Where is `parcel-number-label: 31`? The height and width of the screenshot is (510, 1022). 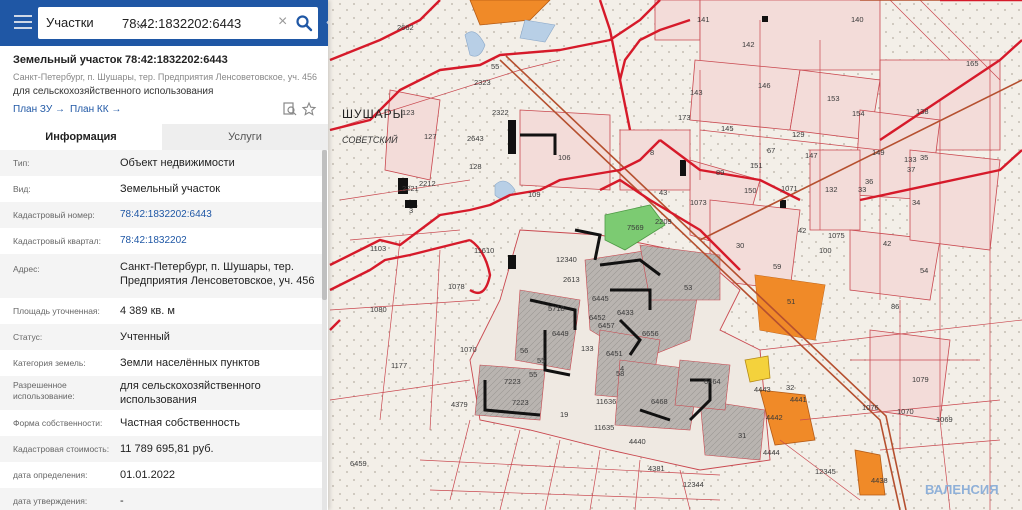
parcel-number-label: 31 is located at coordinates (742, 435).